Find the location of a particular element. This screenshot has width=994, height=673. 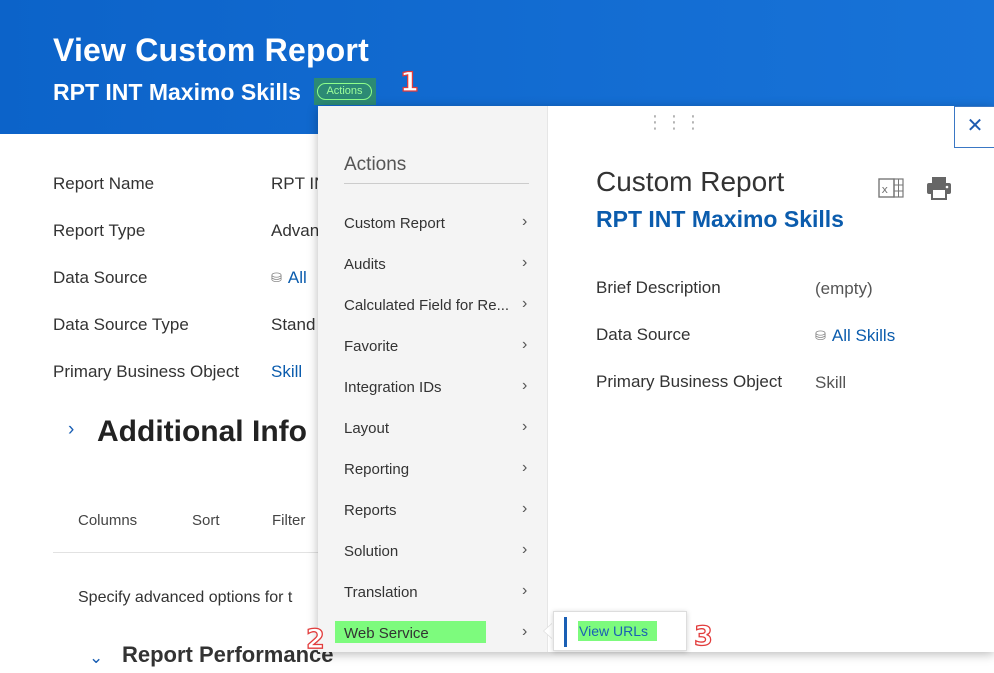

menu-item-custom-report: Custom Report › is located at coordinates (433, 223).